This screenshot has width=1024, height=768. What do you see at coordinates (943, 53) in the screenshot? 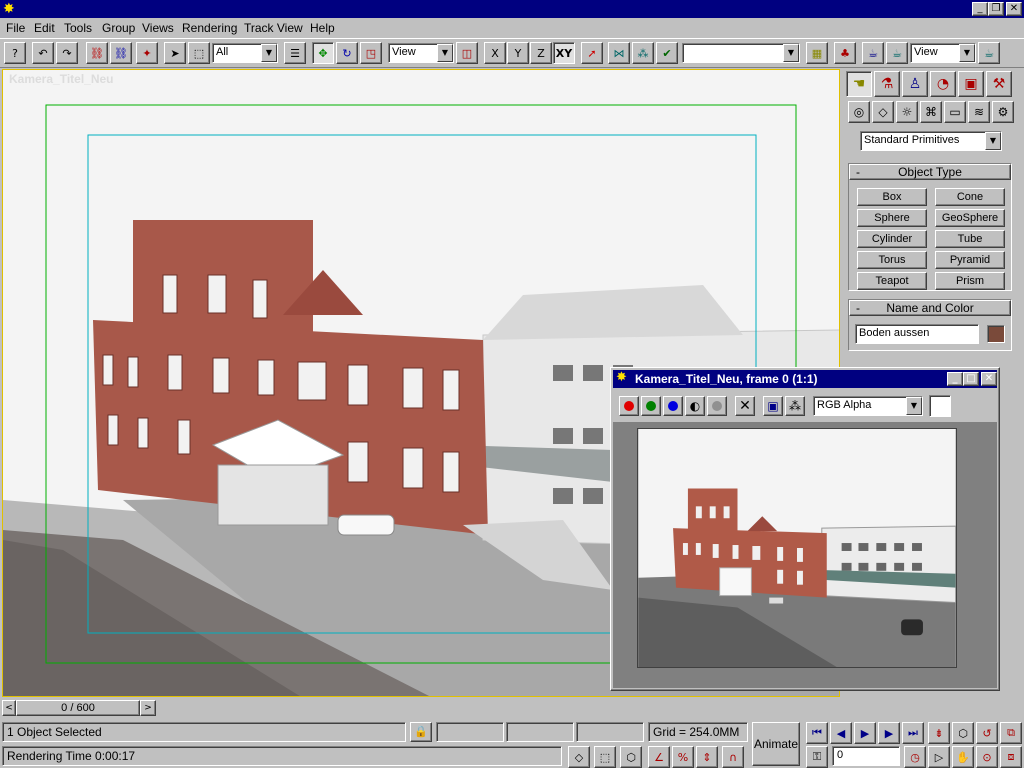
I see `render-type-dropdown: View ▼` at bounding box center [943, 53].